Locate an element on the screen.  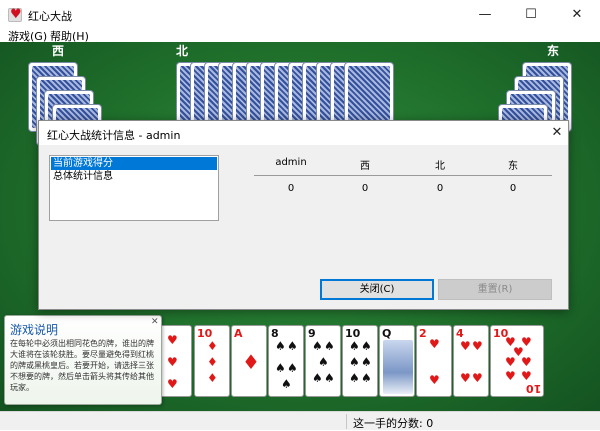
hand-card: Q is located at coordinates (397, 361).